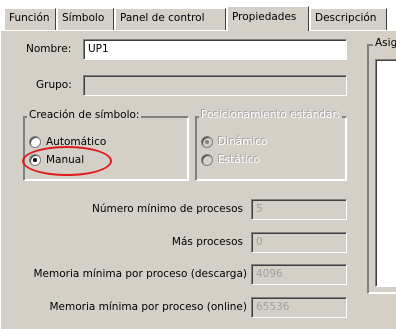 The width and height of the screenshot is (396, 329). What do you see at coordinates (35, 142) in the screenshot?
I see `radio-automatico-button` at bounding box center [35, 142].